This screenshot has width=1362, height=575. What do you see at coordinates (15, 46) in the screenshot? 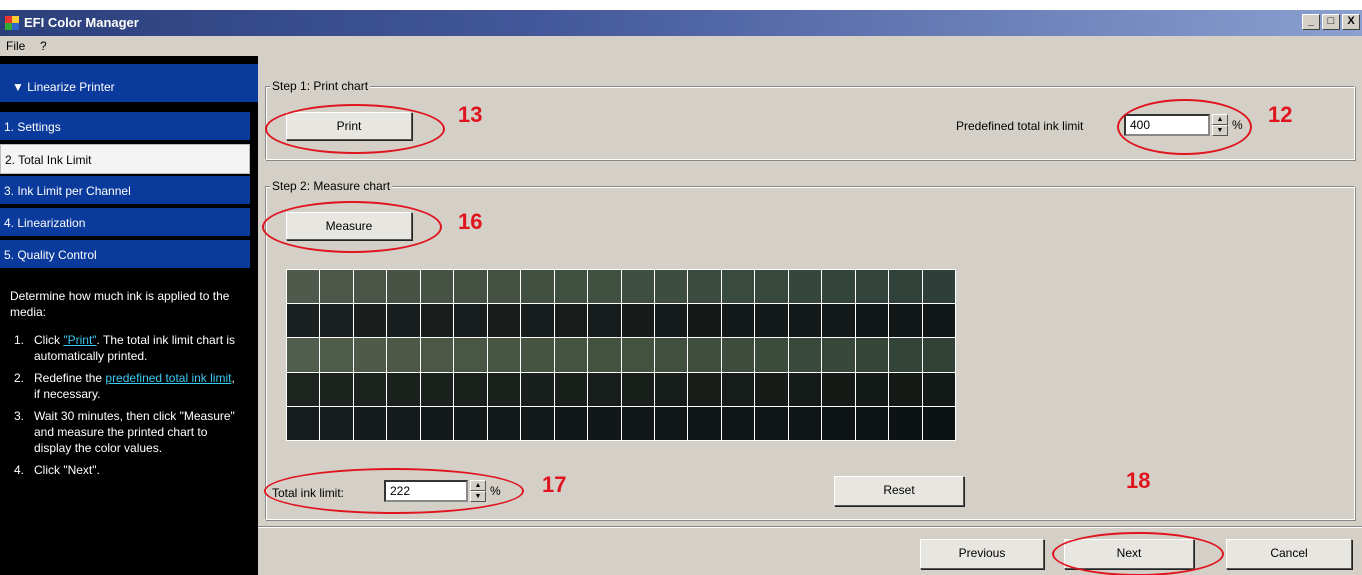
I see `menu-file: File` at bounding box center [15, 46].